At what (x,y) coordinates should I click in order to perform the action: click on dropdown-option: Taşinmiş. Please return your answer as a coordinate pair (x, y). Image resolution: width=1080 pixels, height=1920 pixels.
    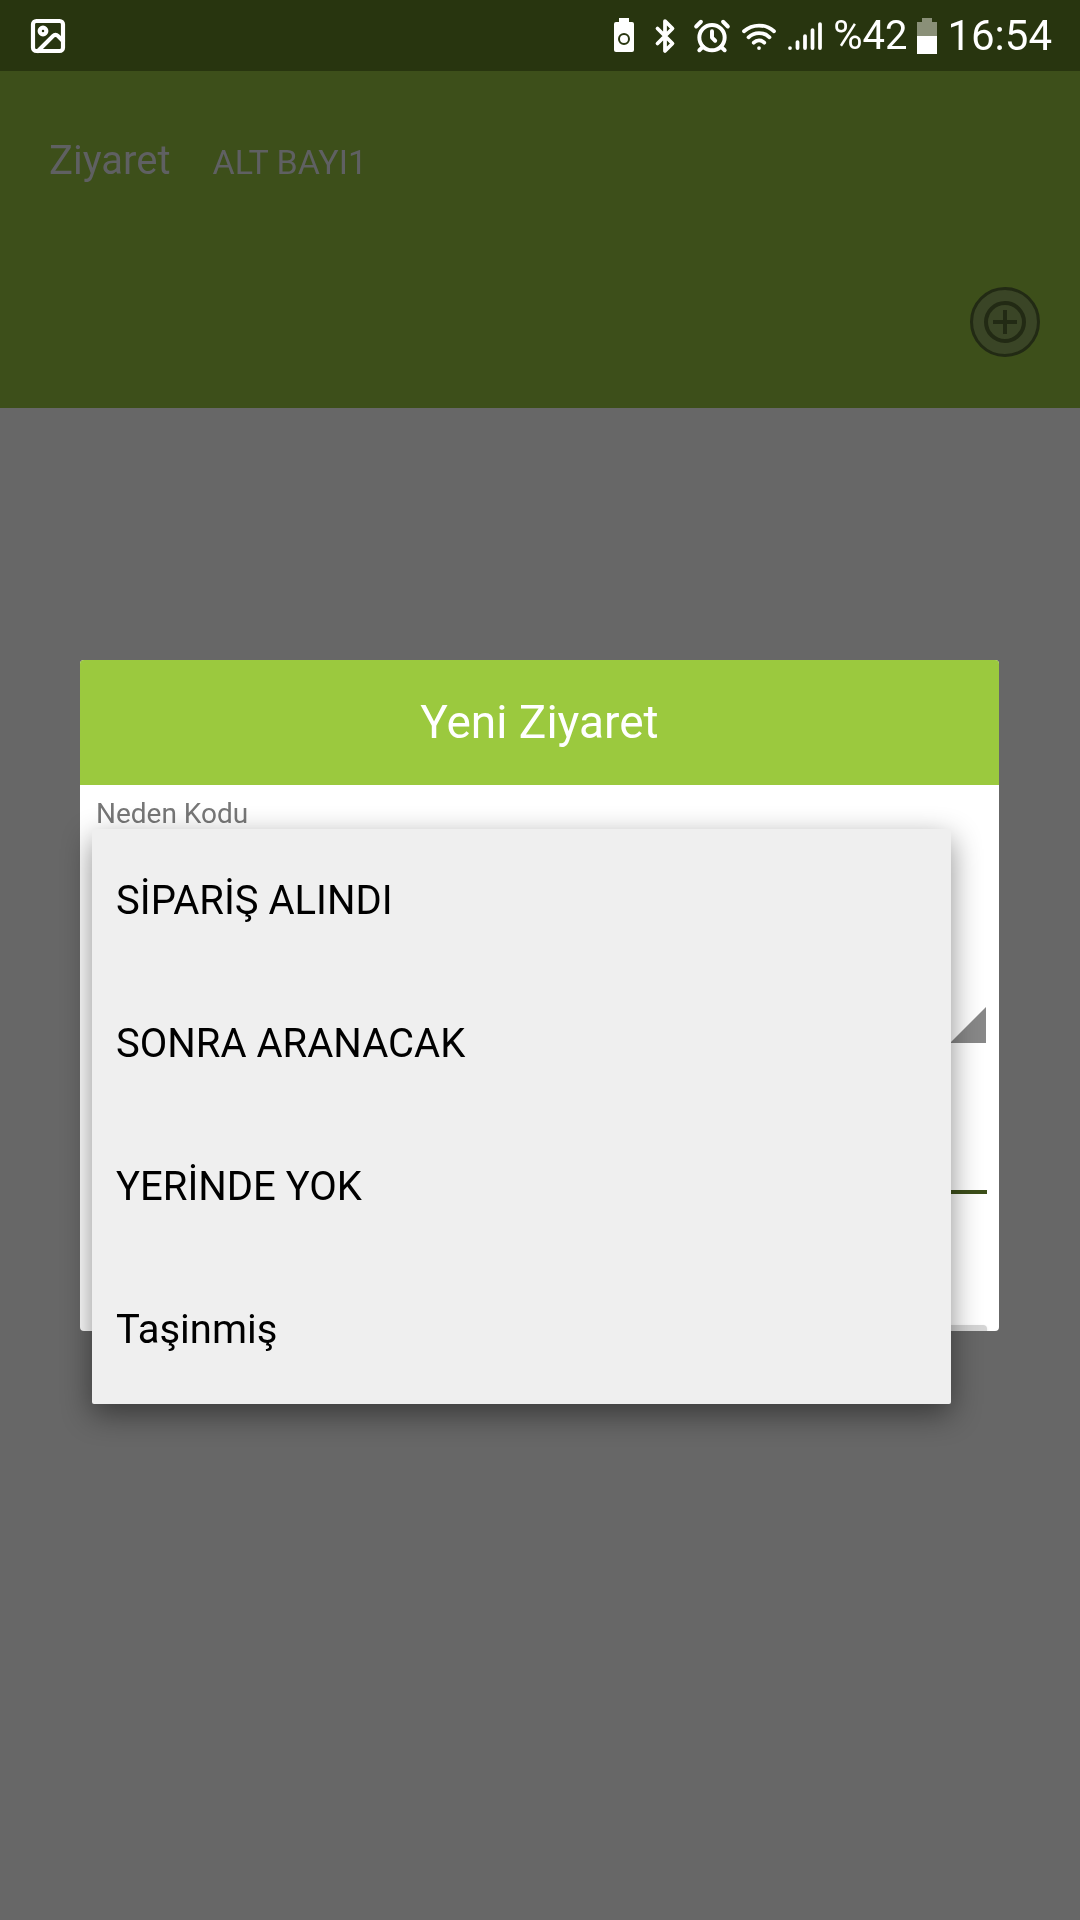
    Looking at the image, I should click on (521, 1329).